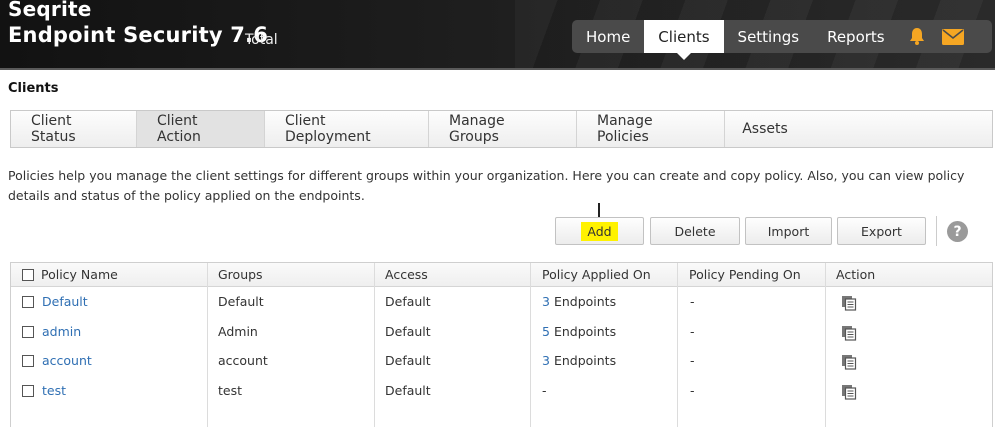 The width and height of the screenshot is (995, 427). I want to click on edition-label: Total, so click(261, 40).